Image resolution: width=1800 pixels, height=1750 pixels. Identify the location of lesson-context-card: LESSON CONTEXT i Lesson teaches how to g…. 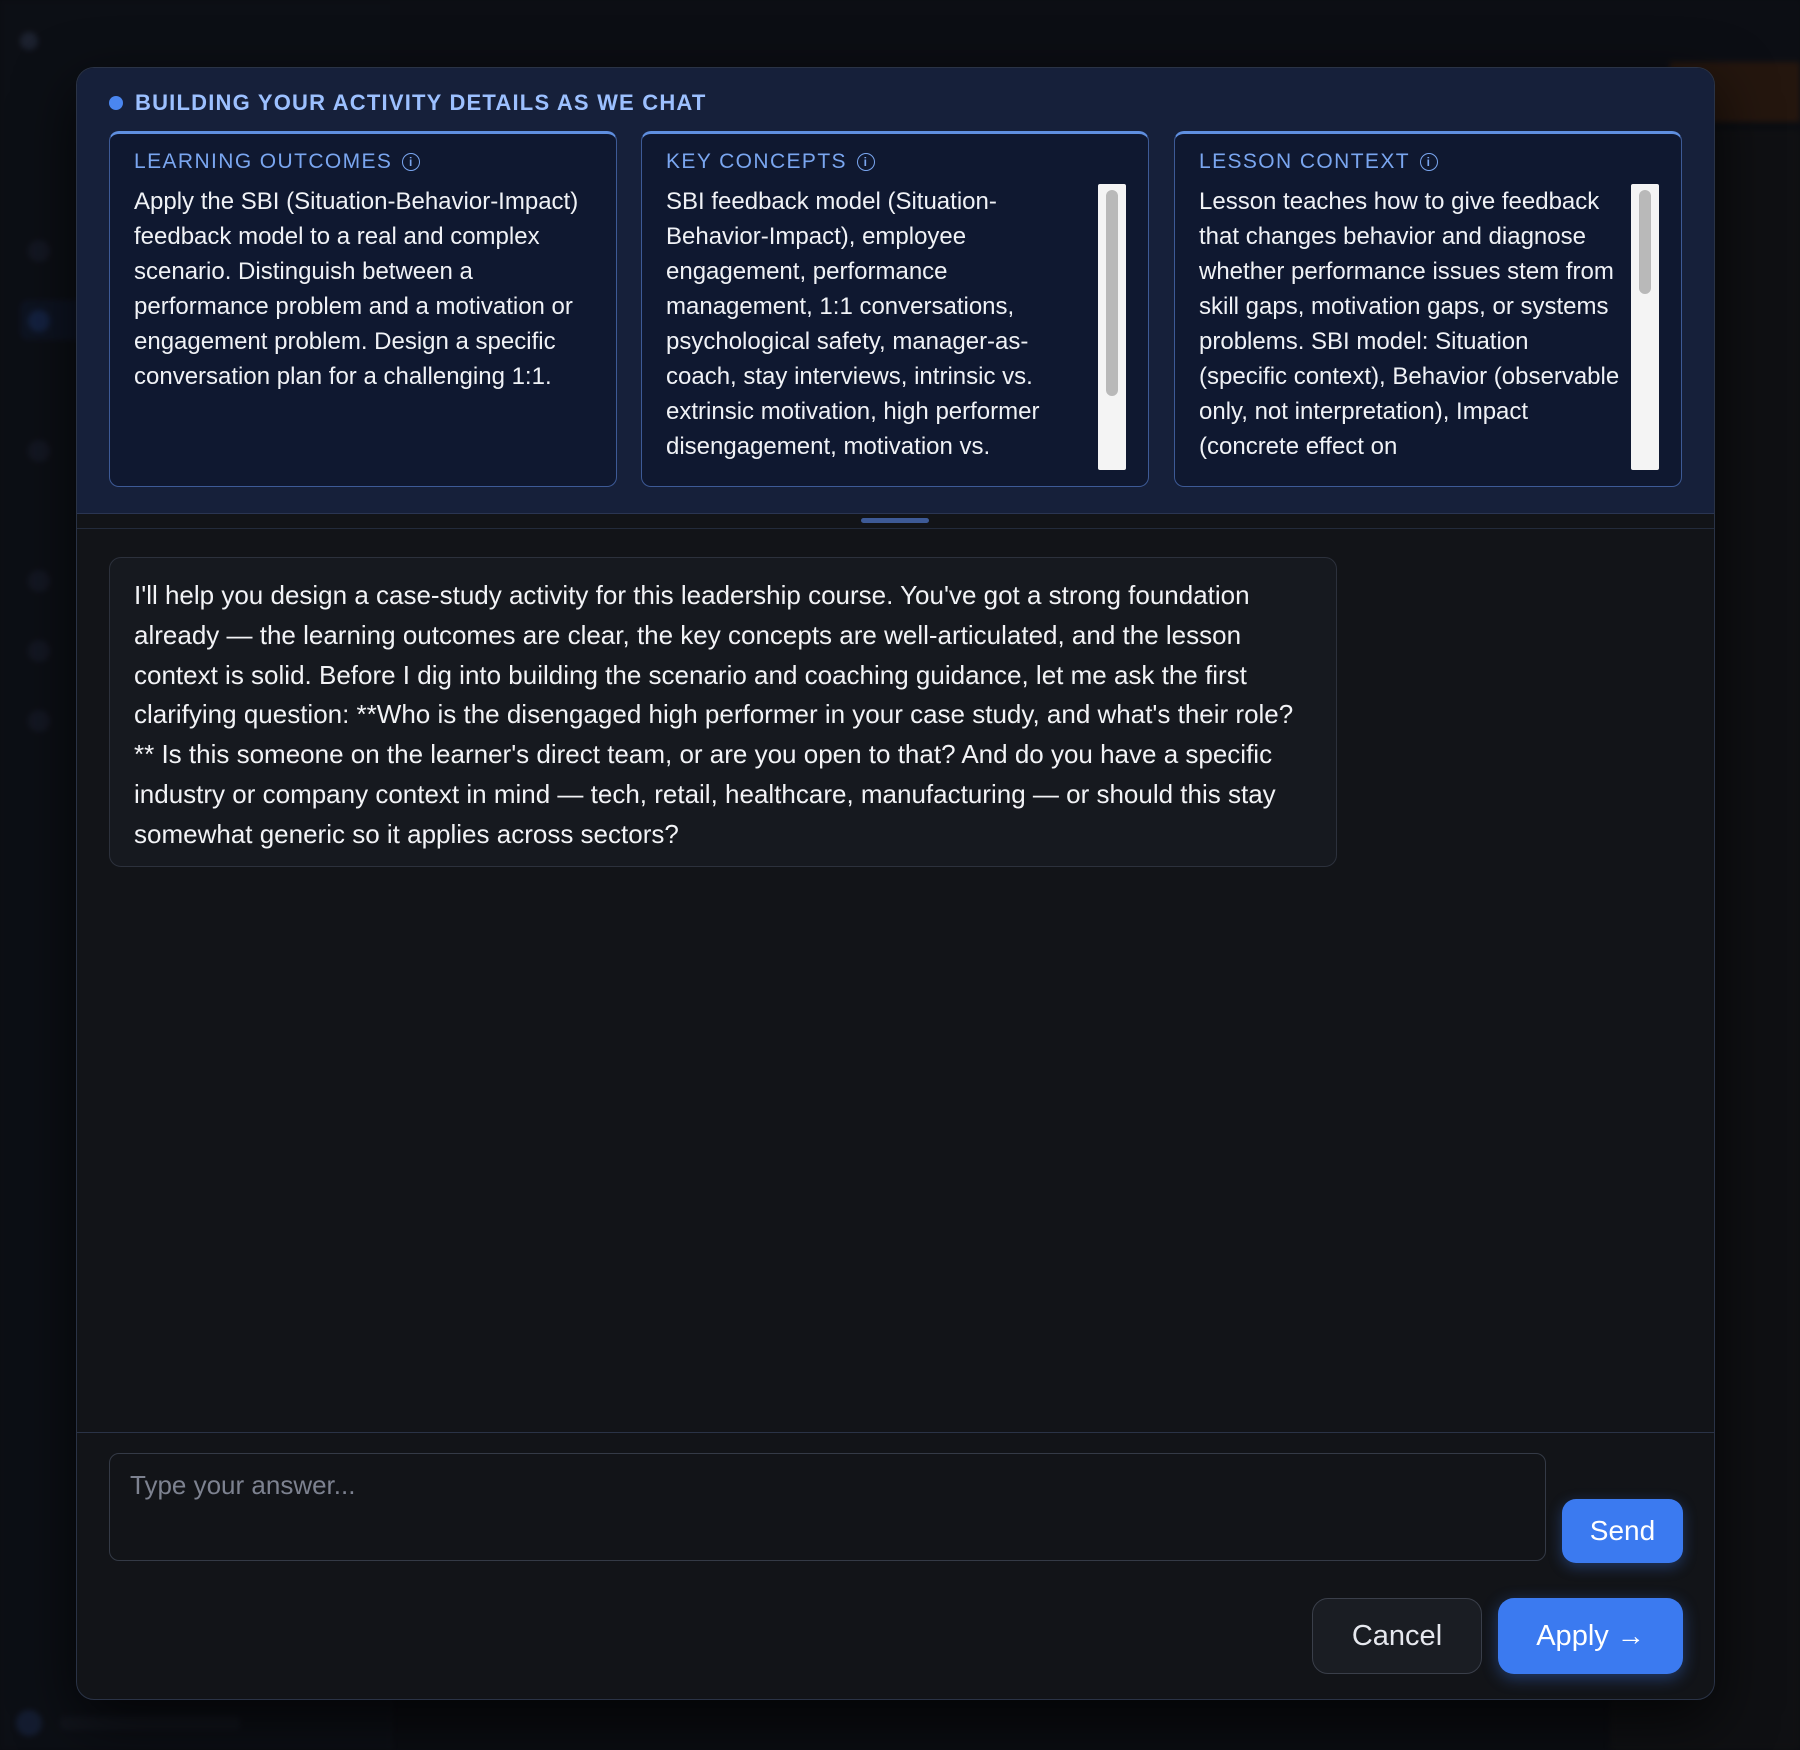
(1428, 309).